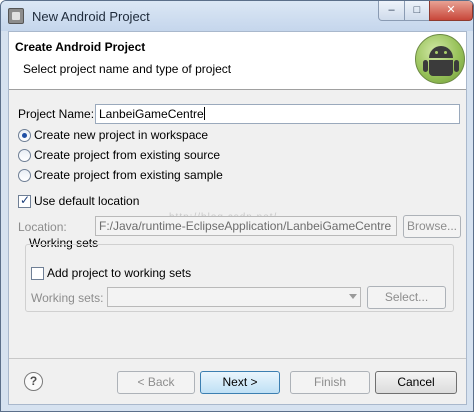  I want to click on radio-existing-sample, so click(24, 175).